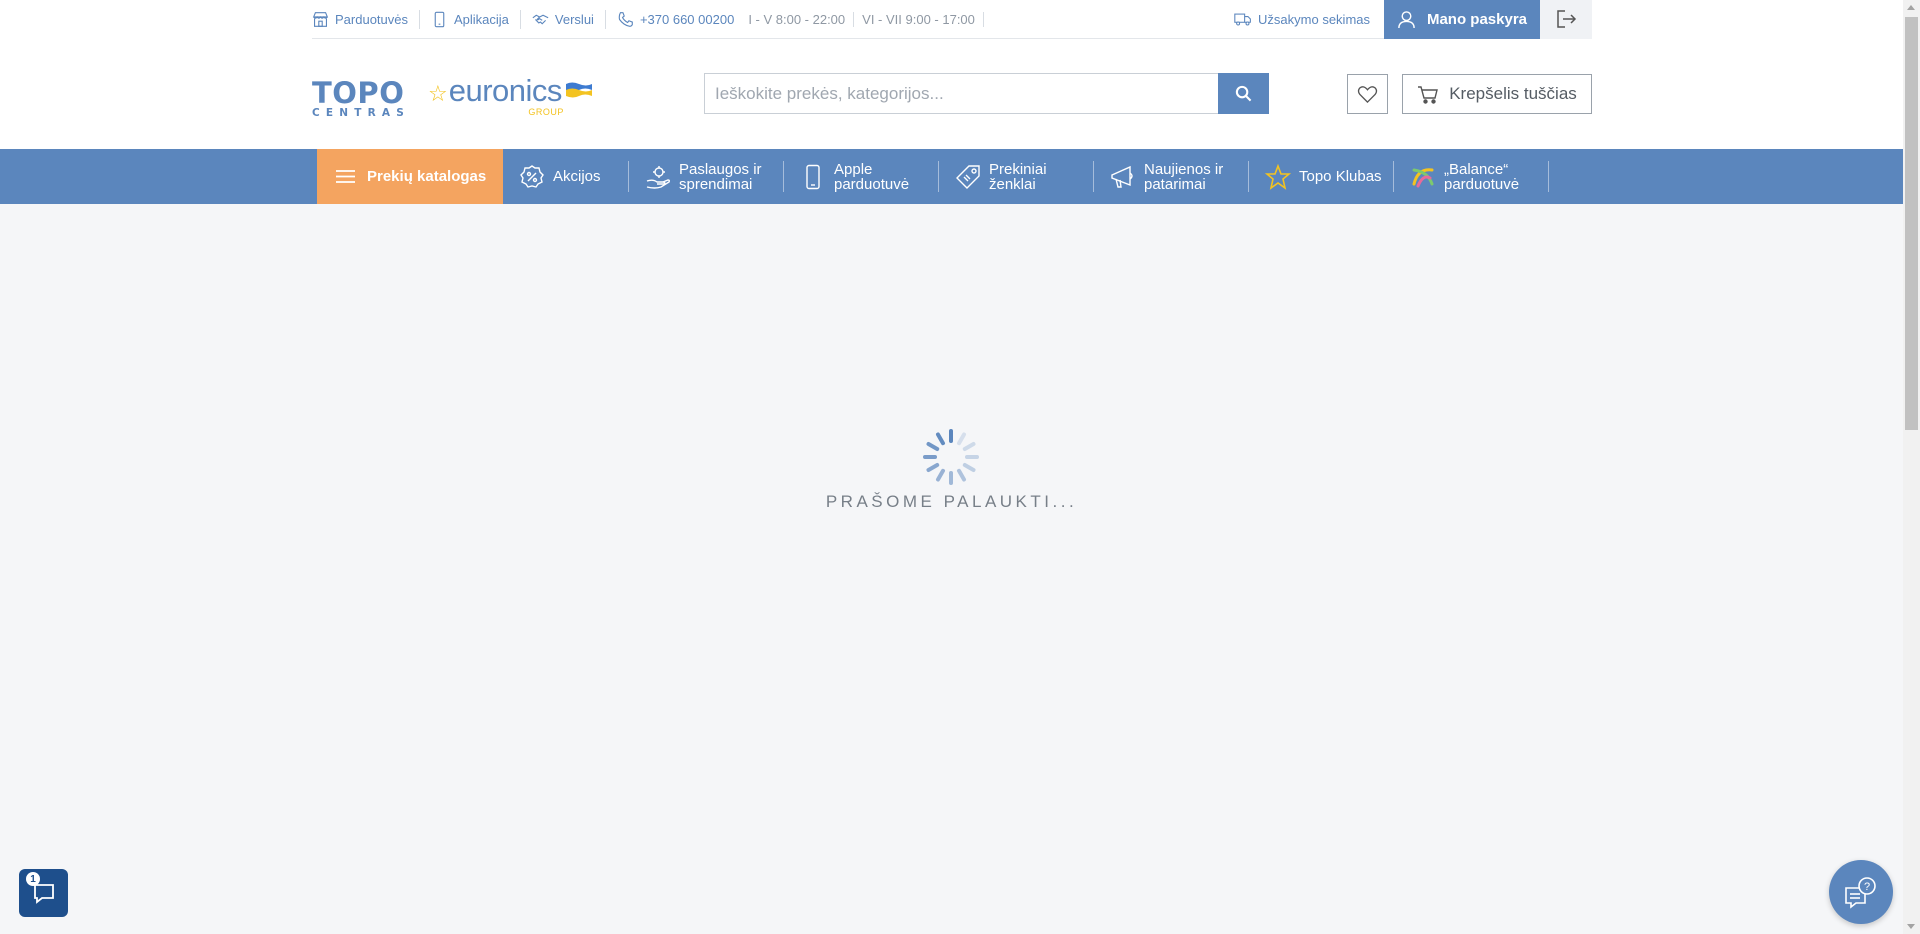 The height and width of the screenshot is (934, 1920). What do you see at coordinates (813, 176) in the screenshot?
I see `smartphone-icon` at bounding box center [813, 176].